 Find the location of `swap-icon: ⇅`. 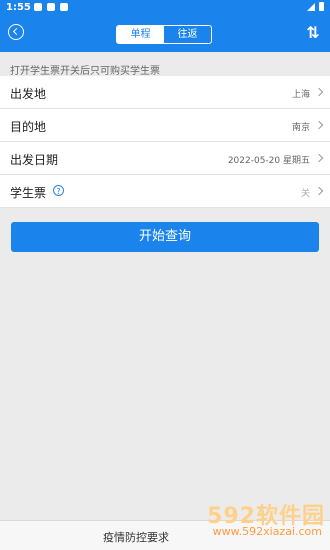

swap-icon: ⇅ is located at coordinates (313, 33).